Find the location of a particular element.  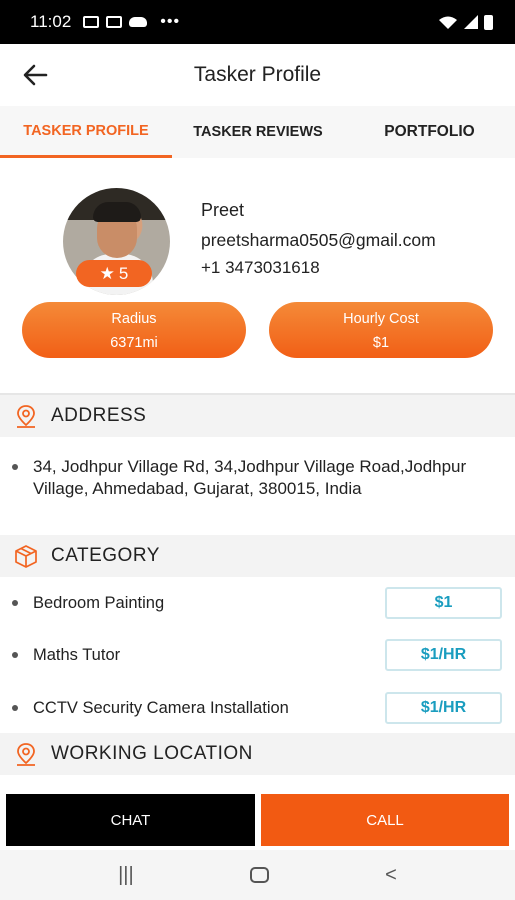

list-item: CCTV Security Camera Installation $1/HR is located at coordinates (257, 708).